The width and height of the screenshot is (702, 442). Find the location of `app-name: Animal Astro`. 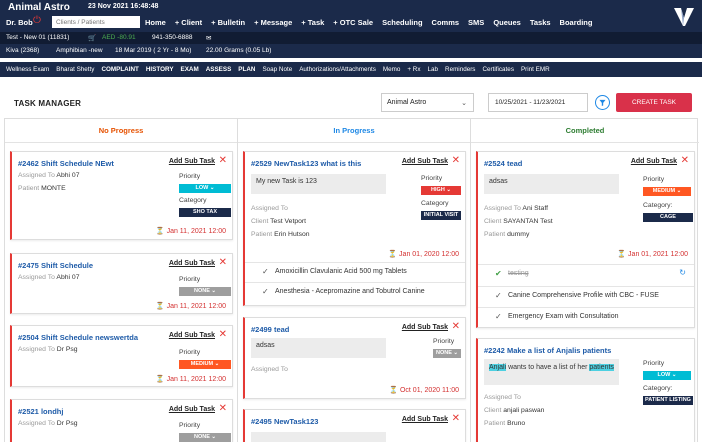

app-name: Animal Astro is located at coordinates (39, 7).